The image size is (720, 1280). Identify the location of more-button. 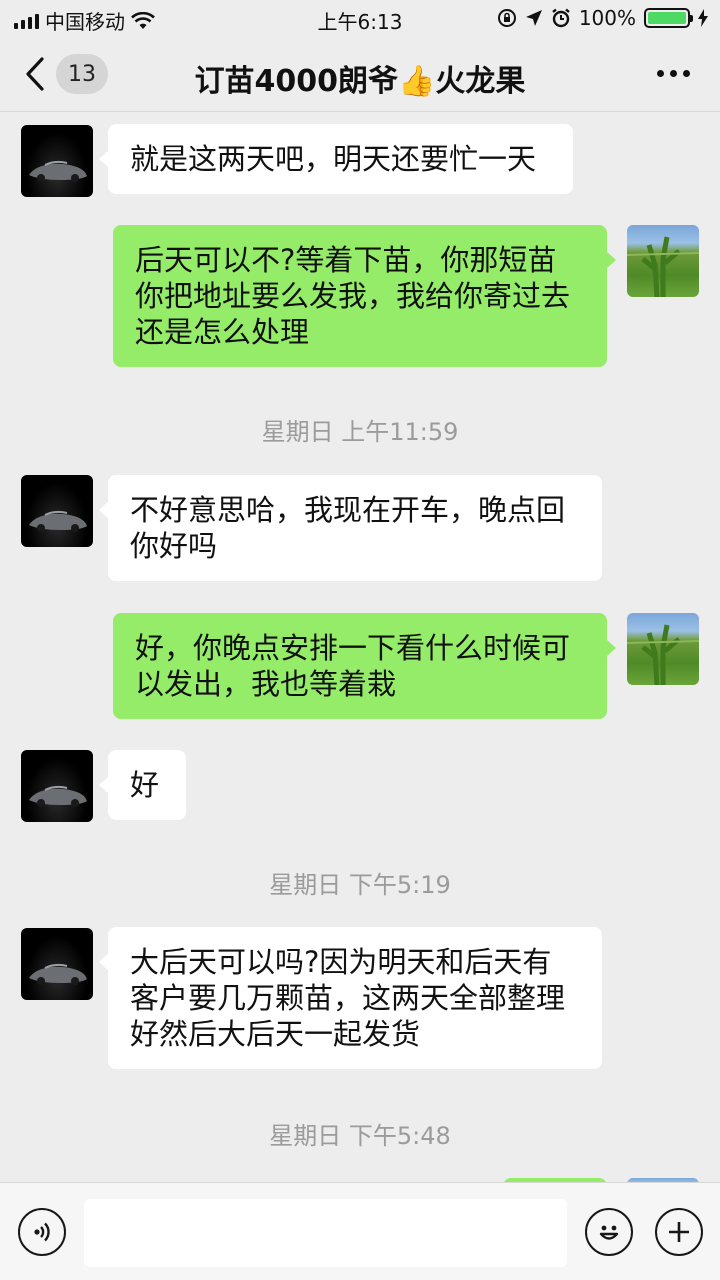
(673, 73).